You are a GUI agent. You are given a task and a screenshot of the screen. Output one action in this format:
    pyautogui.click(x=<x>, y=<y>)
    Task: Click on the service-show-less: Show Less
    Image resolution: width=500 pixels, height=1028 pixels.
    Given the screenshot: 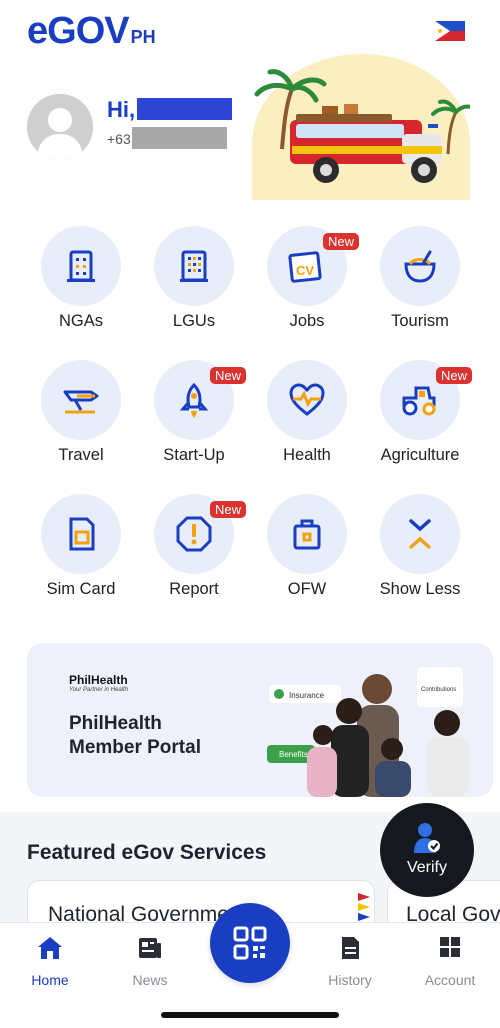 What is the action you would take?
    pyautogui.click(x=420, y=554)
    